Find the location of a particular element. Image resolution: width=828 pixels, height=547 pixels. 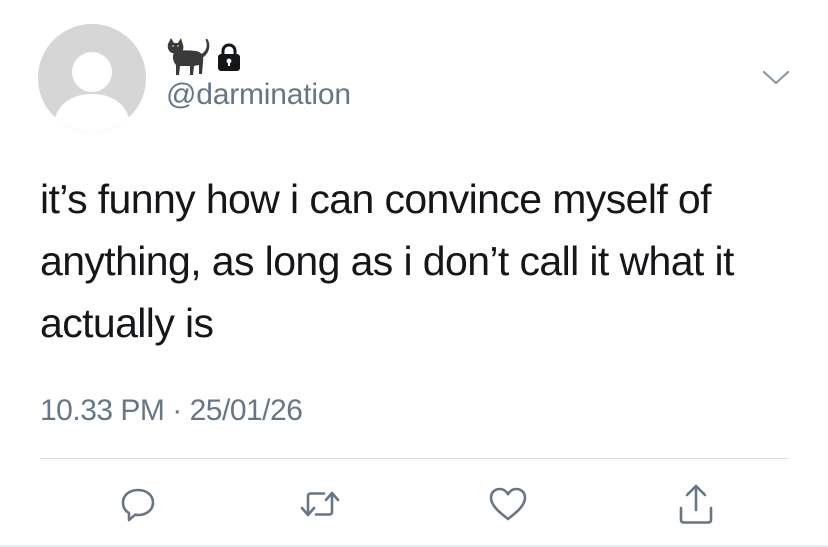

like-button is located at coordinates (508, 504).